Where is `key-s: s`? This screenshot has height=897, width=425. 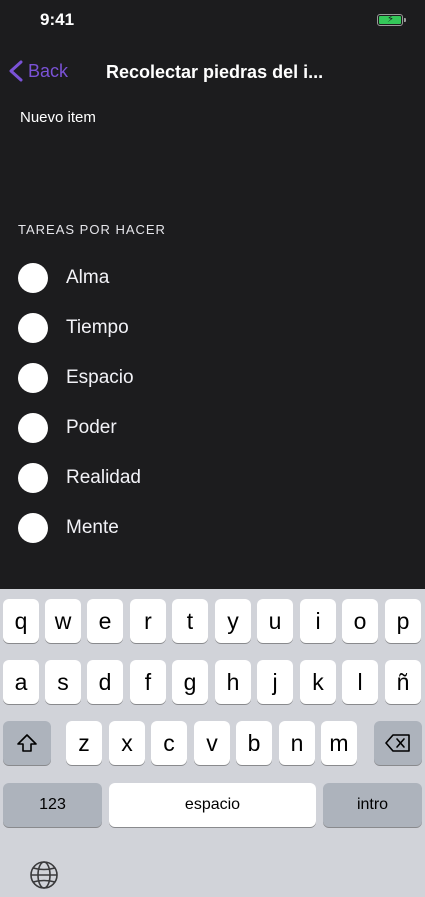
key-s: s is located at coordinates (63, 682).